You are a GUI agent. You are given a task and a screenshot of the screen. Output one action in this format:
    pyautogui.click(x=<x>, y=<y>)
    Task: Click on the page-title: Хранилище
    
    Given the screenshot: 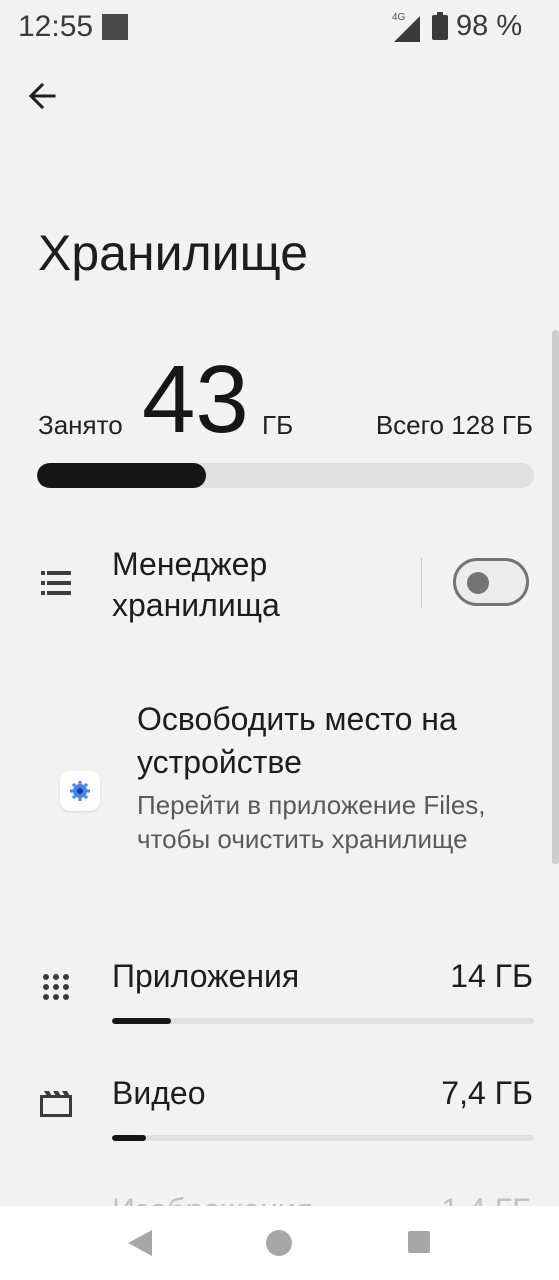 What is the action you would take?
    pyautogui.click(x=173, y=253)
    